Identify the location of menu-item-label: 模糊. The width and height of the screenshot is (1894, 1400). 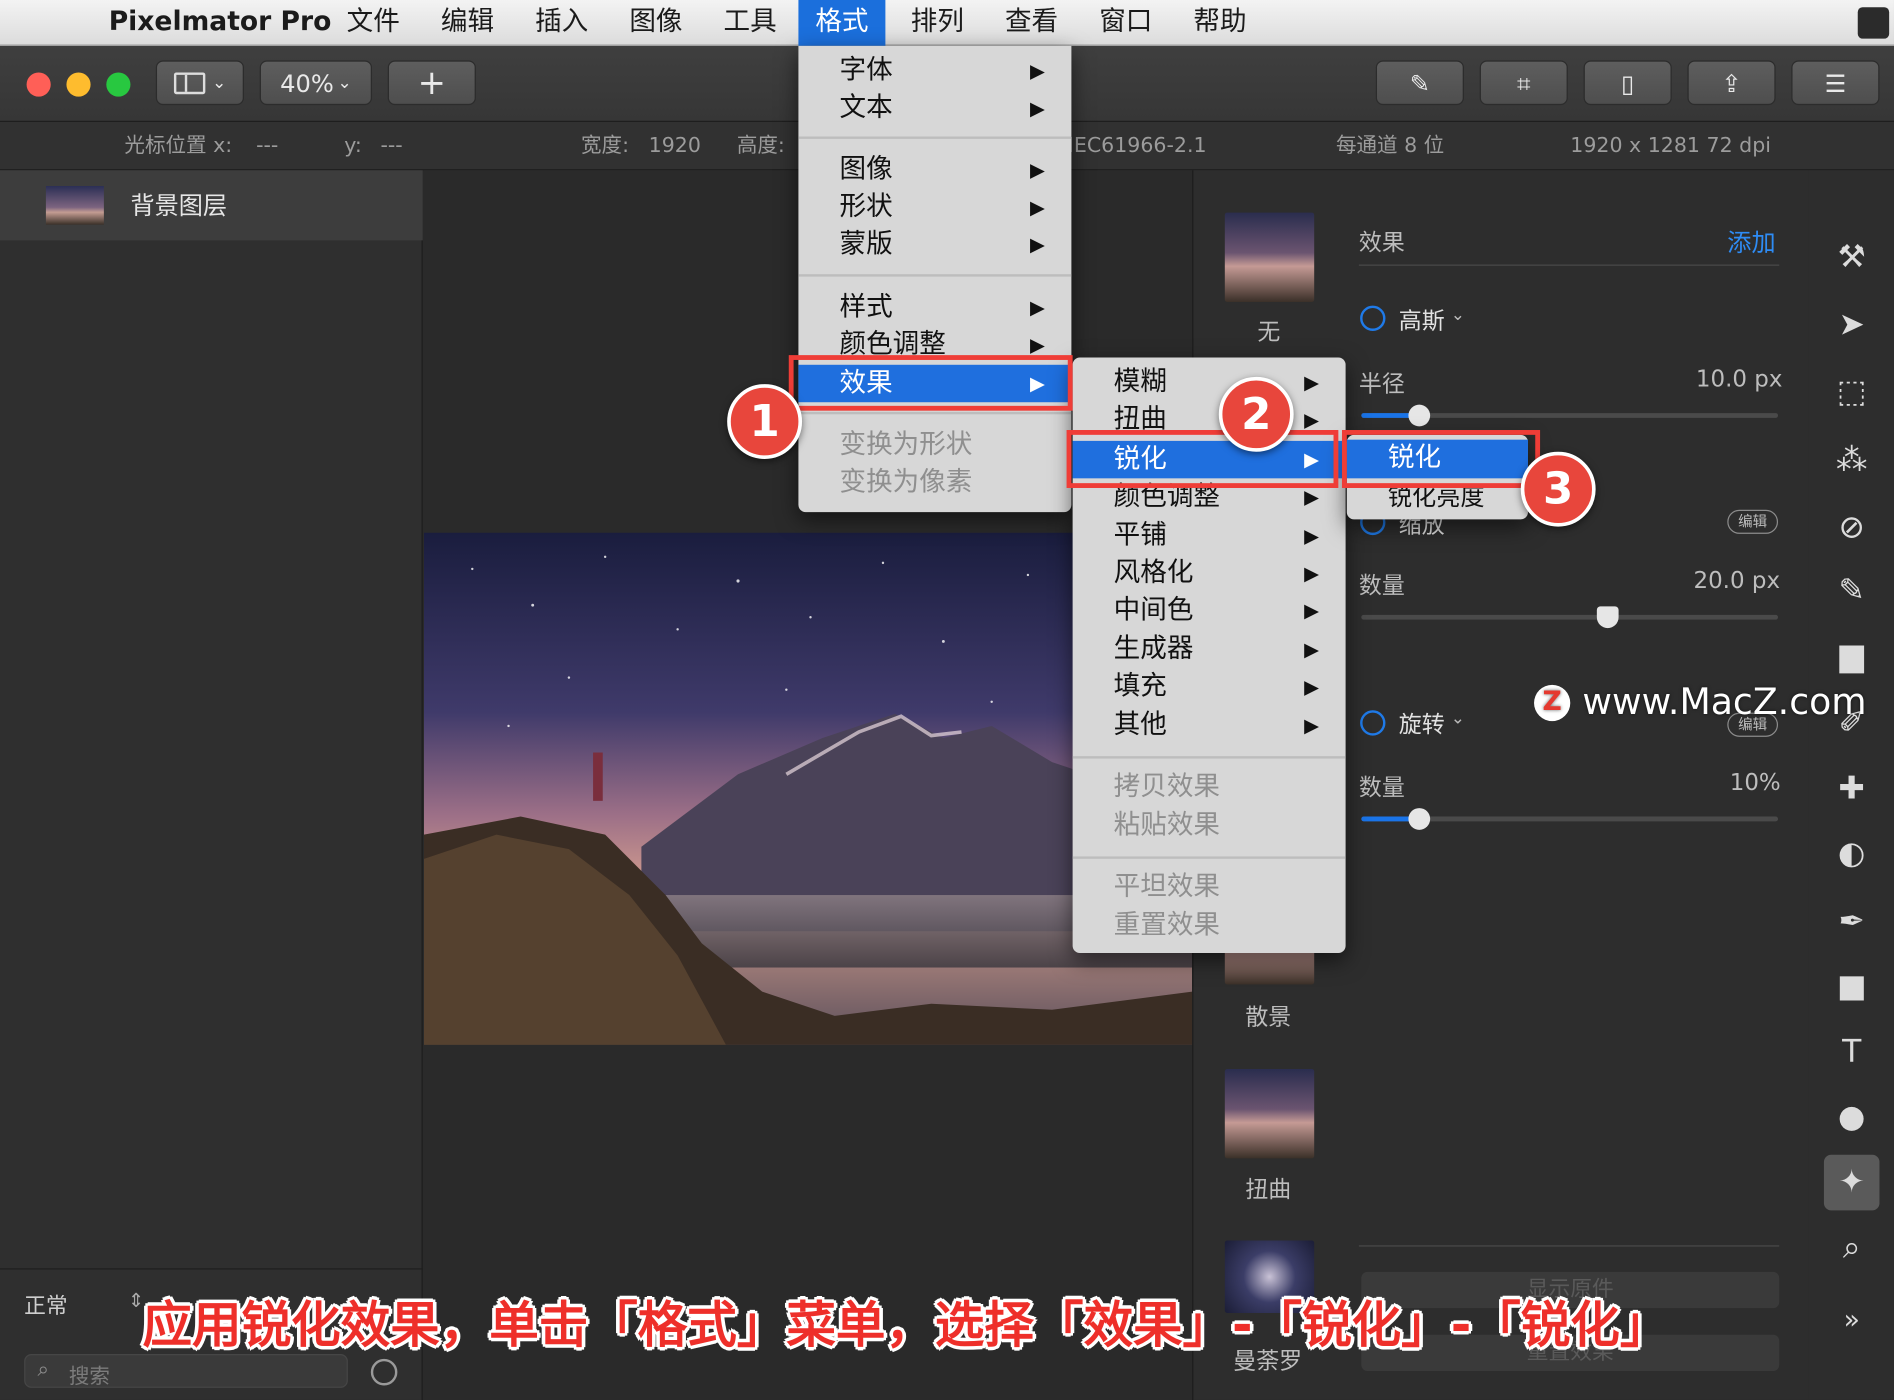
(1140, 382).